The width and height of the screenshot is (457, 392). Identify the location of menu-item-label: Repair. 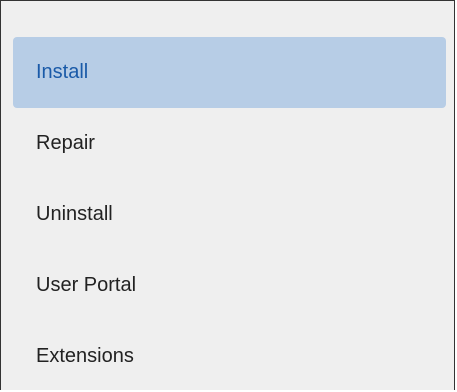
(65, 143).